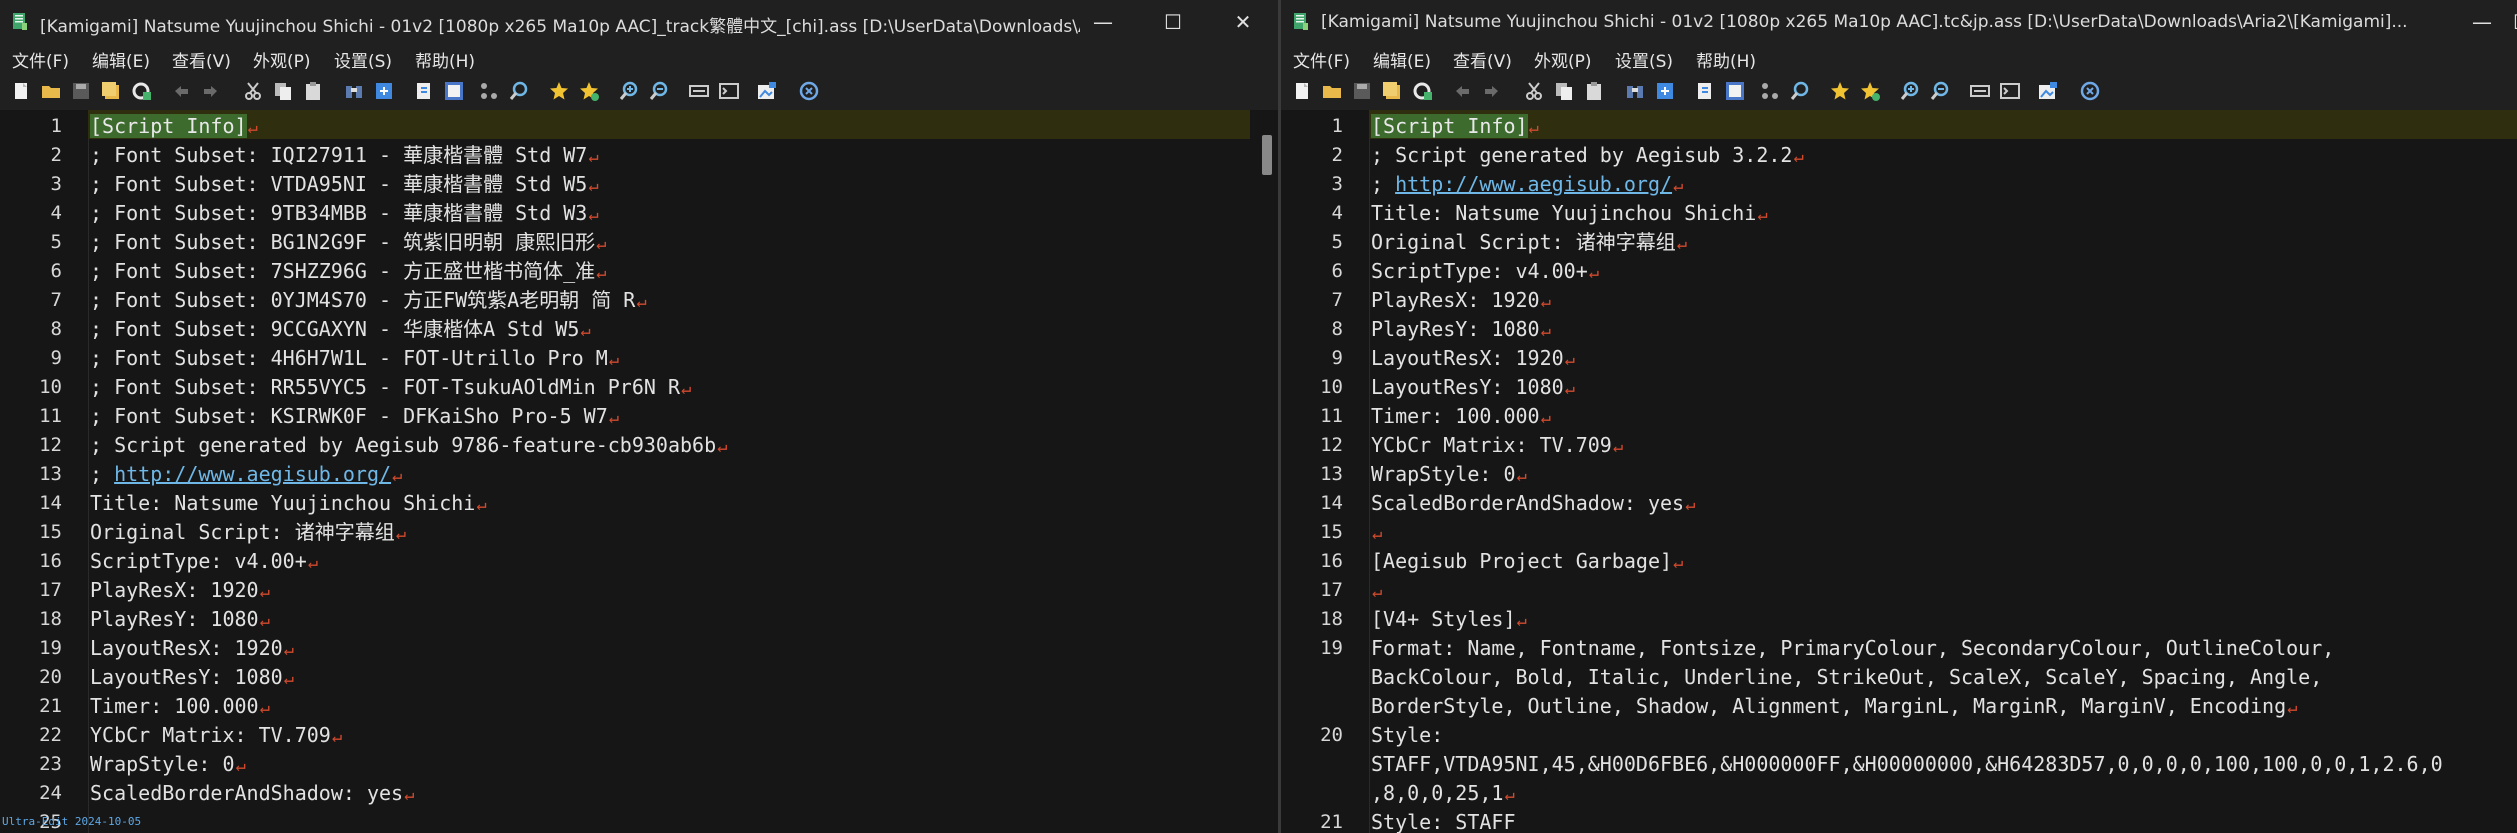 The width and height of the screenshot is (2517, 833). I want to click on menu-appearance: 外观(P), so click(282, 59).